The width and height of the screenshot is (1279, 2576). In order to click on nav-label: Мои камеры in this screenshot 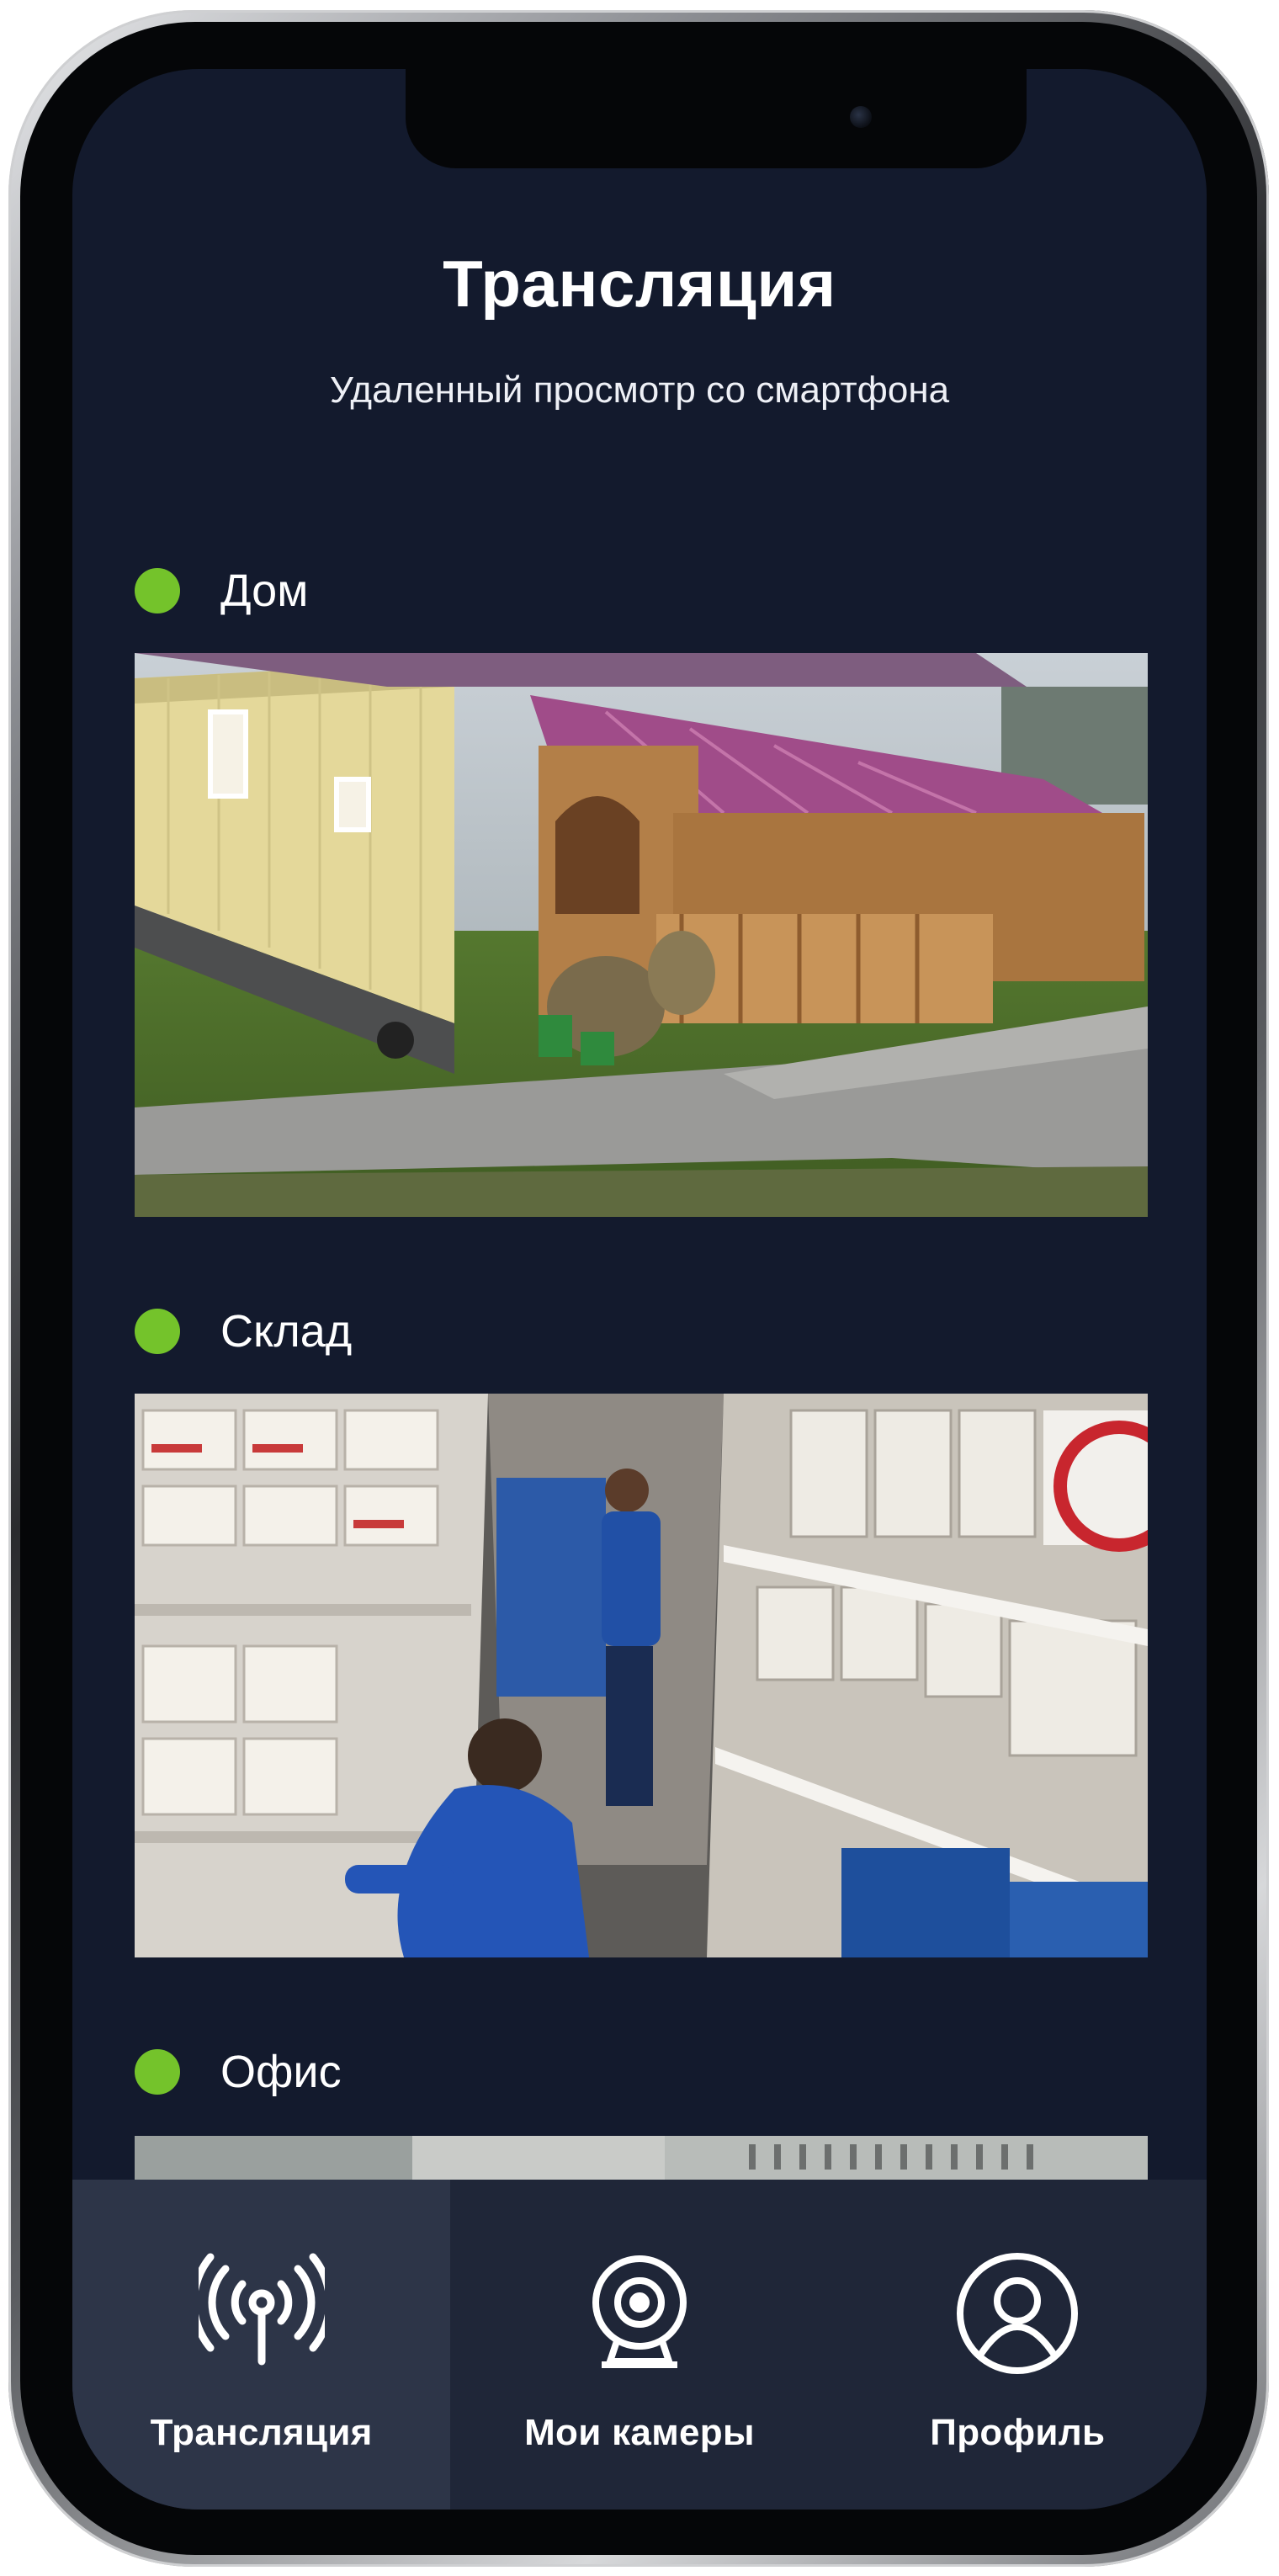, I will do `click(639, 2432)`.